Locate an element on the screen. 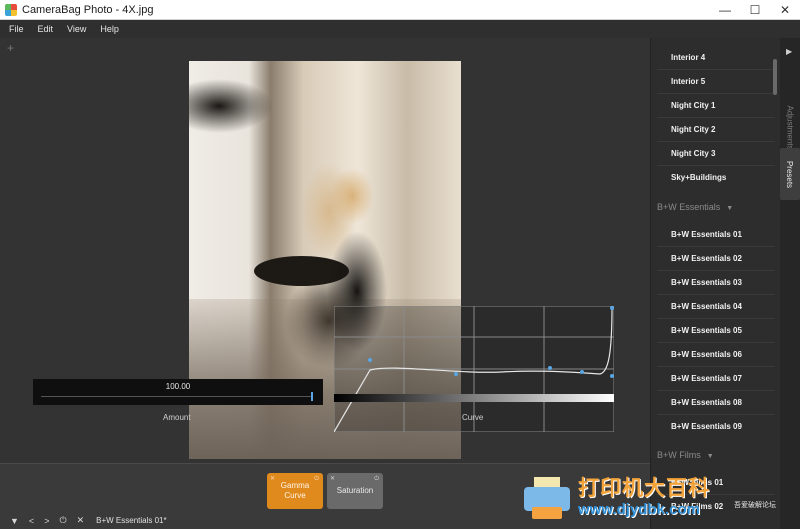 This screenshot has height=529, width=800. tab-presets-label: Presets is located at coordinates (790, 174).